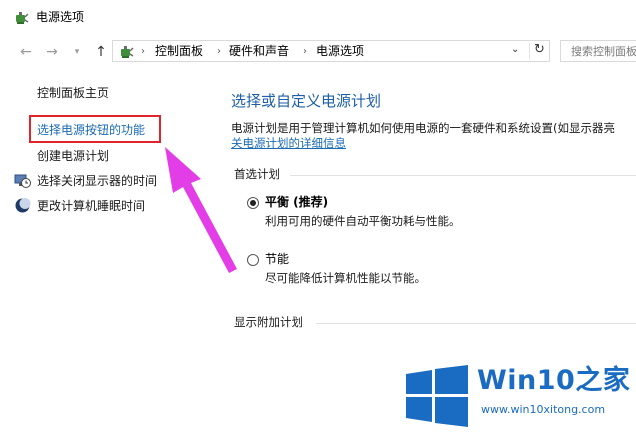 The height and width of the screenshot is (436, 636). I want to click on windows-logo-icon, so click(437, 396).